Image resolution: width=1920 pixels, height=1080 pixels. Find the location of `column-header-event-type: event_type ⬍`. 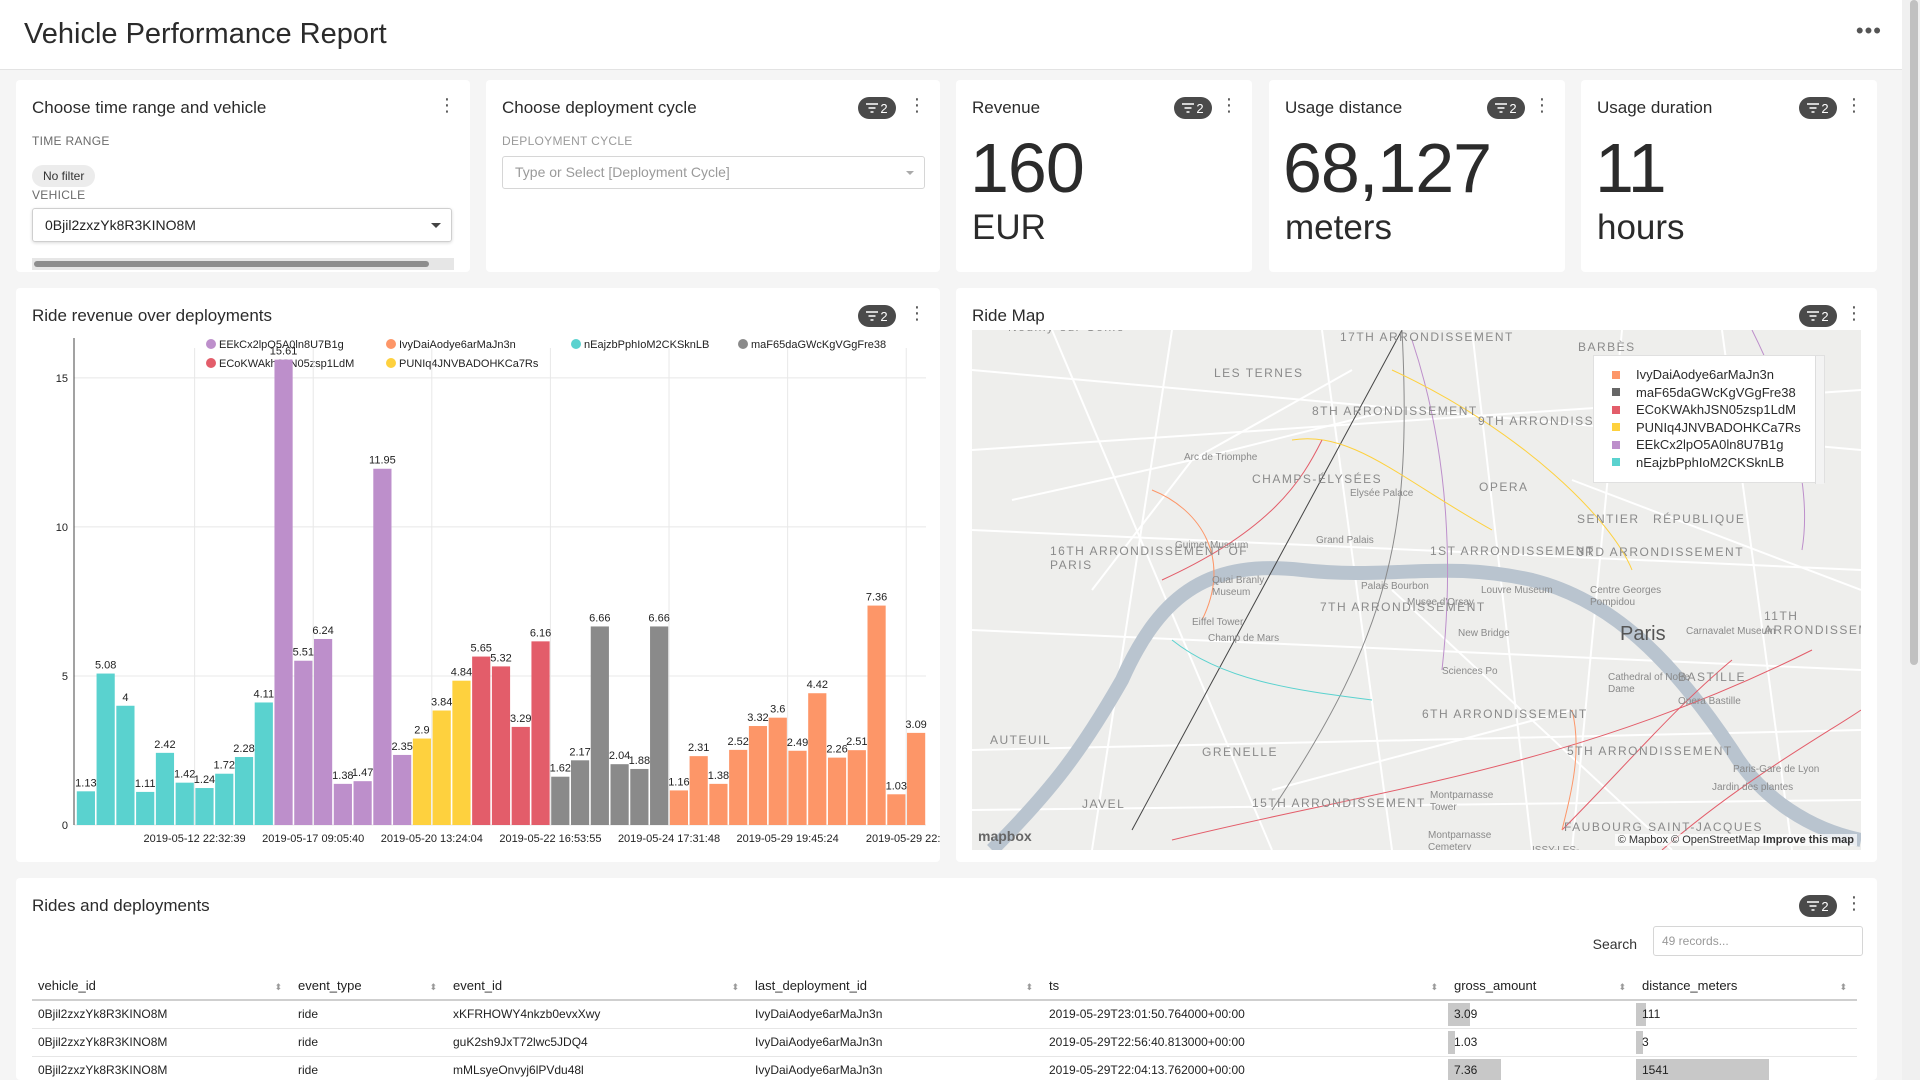

column-header-event-type: event_type ⬍ is located at coordinates (369, 986).